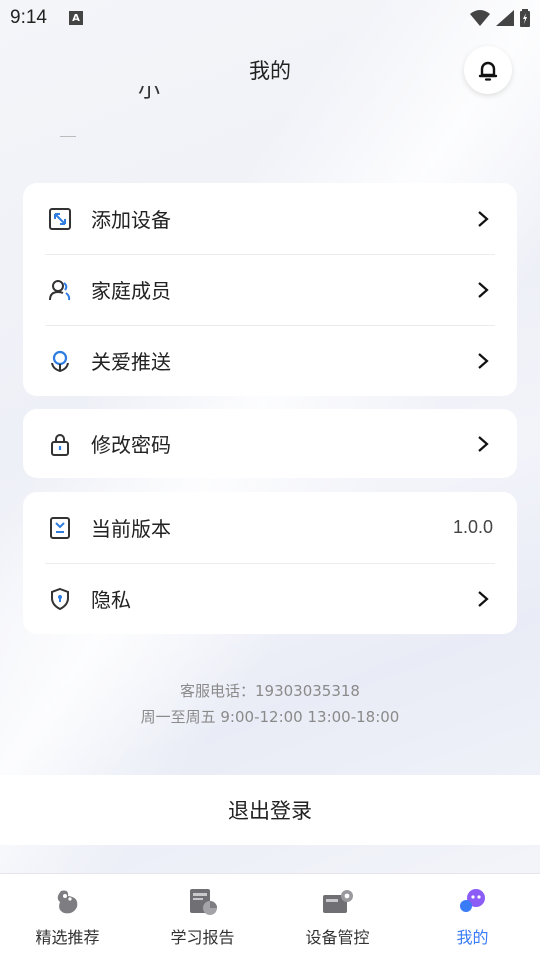 The image size is (540, 960). Describe the element at coordinates (270, 218) in the screenshot. I see `menu-item-add-device: 添加设备` at that location.